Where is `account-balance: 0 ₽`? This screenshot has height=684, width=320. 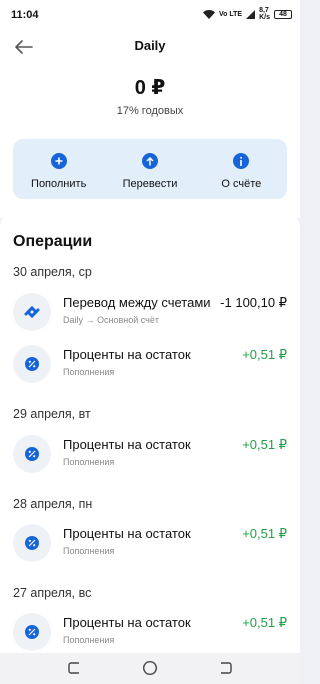 account-balance: 0 ₽ is located at coordinates (150, 88).